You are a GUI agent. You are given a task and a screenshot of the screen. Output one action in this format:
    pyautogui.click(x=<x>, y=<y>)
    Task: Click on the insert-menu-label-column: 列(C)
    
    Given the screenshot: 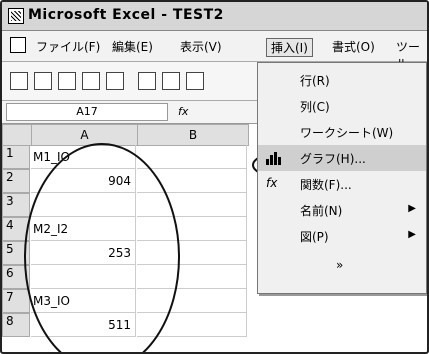 What is the action you would take?
    pyautogui.click(x=315, y=107)
    